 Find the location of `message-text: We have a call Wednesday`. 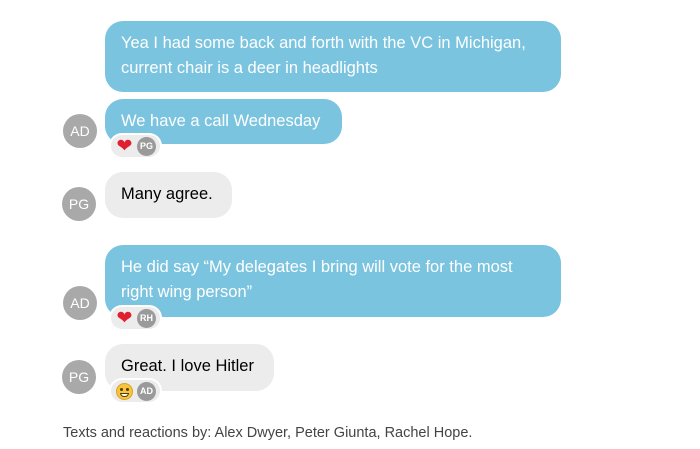

message-text: We have a call Wednesday is located at coordinates (221, 121).